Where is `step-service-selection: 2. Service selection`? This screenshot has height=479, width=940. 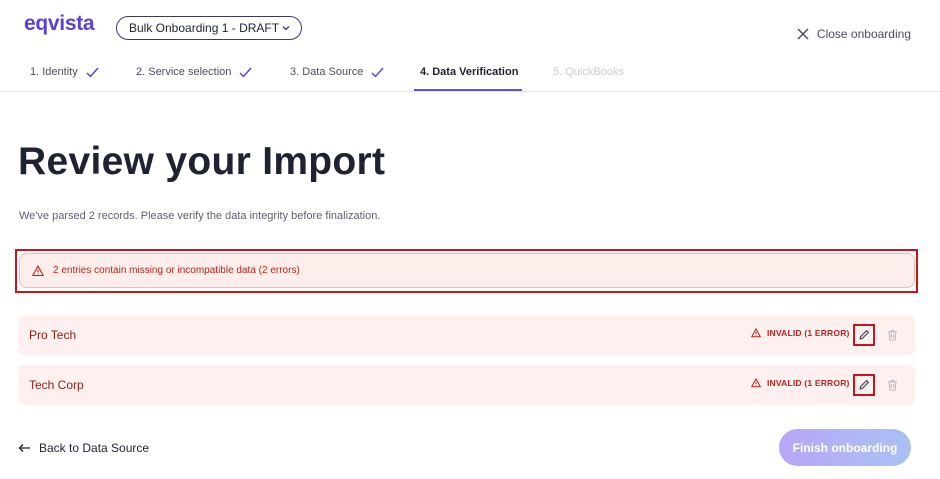
step-service-selection: 2. Service selection is located at coordinates (194, 72).